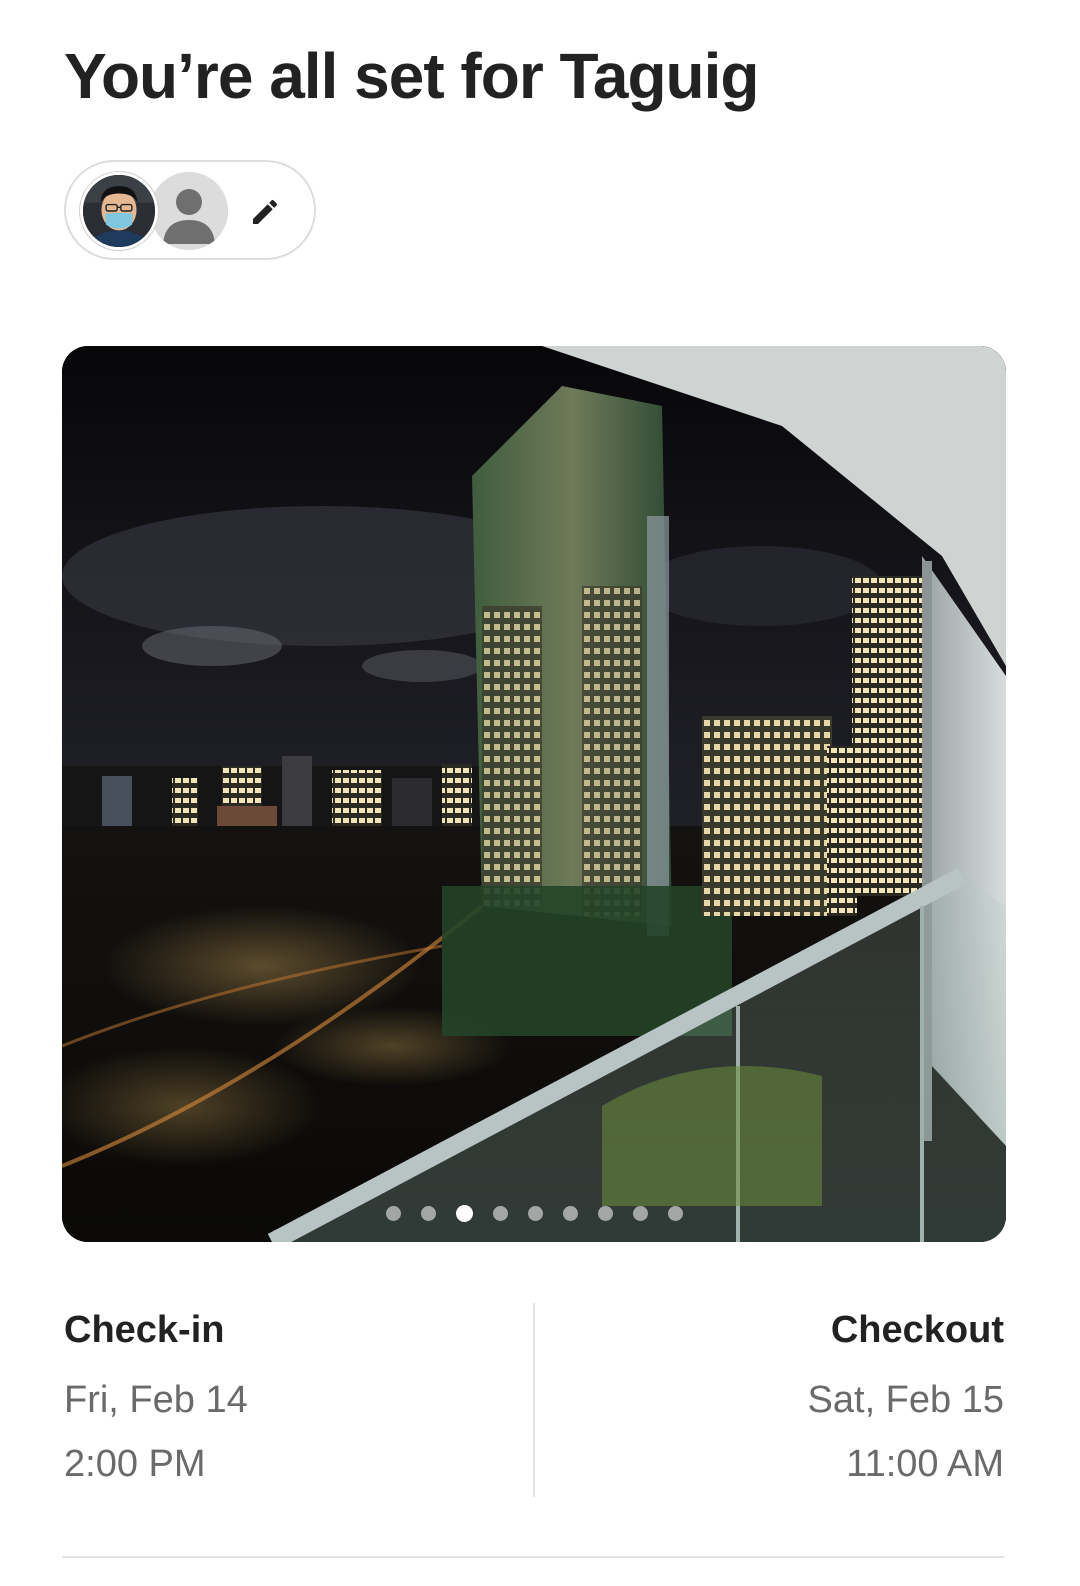  Describe the element at coordinates (534, 1400) in the screenshot. I see `divider` at that location.